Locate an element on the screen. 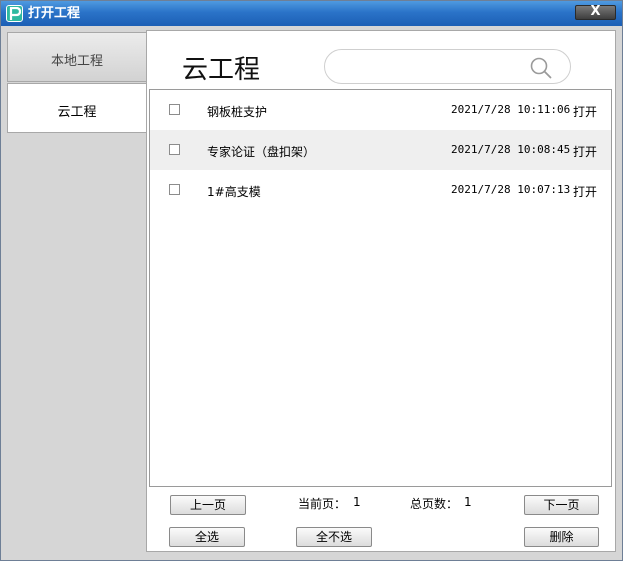 The height and width of the screenshot is (561, 623). project-date: 2021/7/28 10:11:06 is located at coordinates (511, 109).